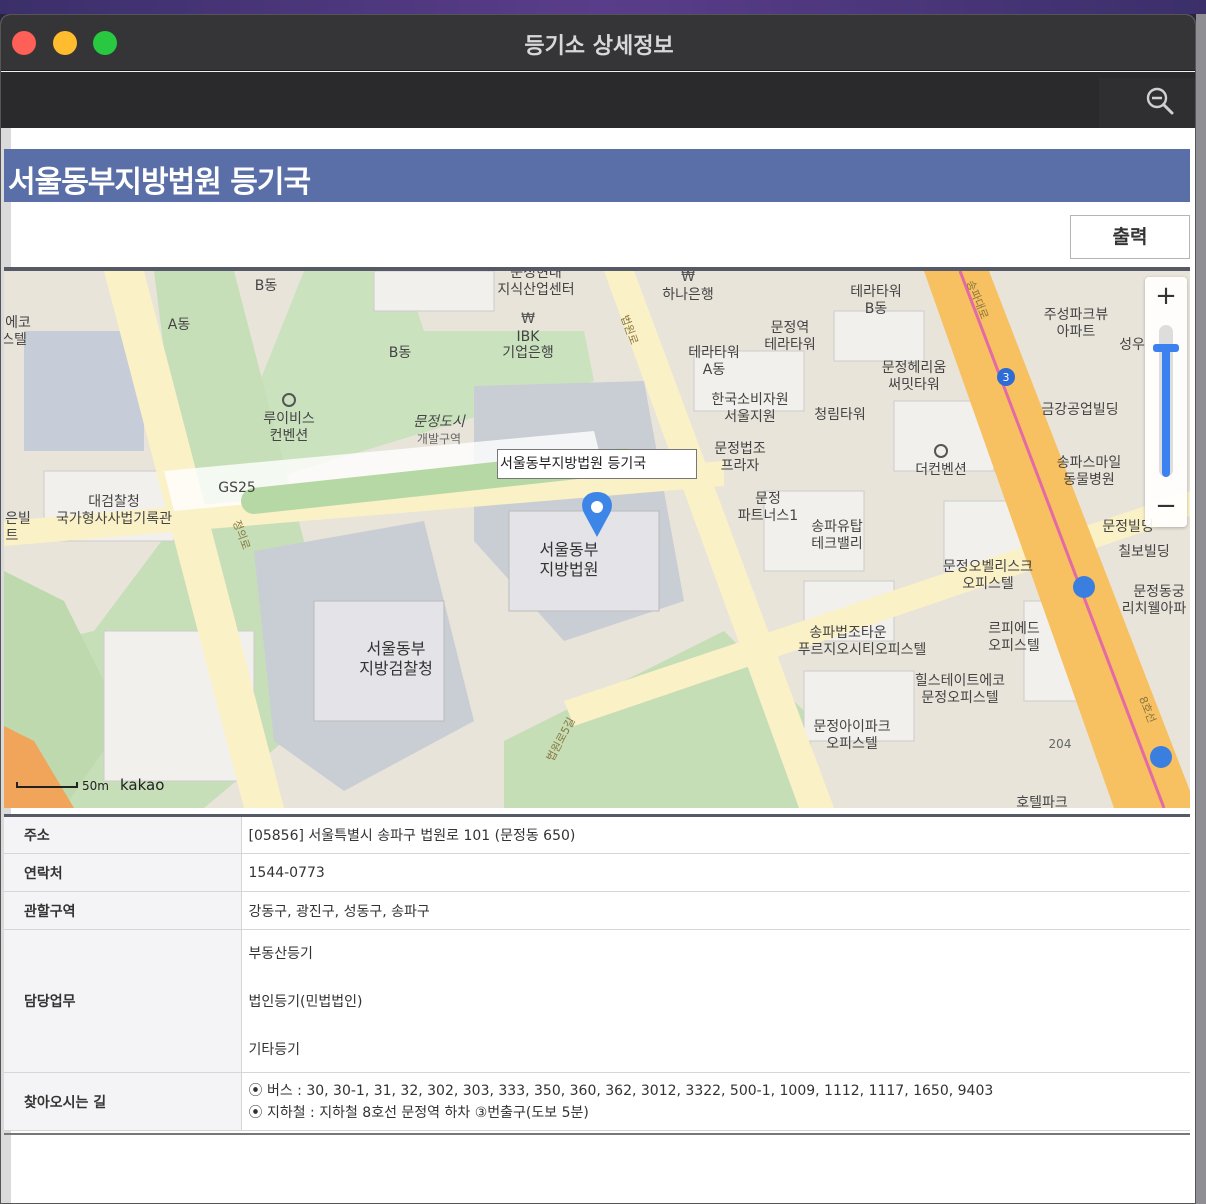  What do you see at coordinates (15, 340) in the screenshot?
I see `map-label: 스텔` at bounding box center [15, 340].